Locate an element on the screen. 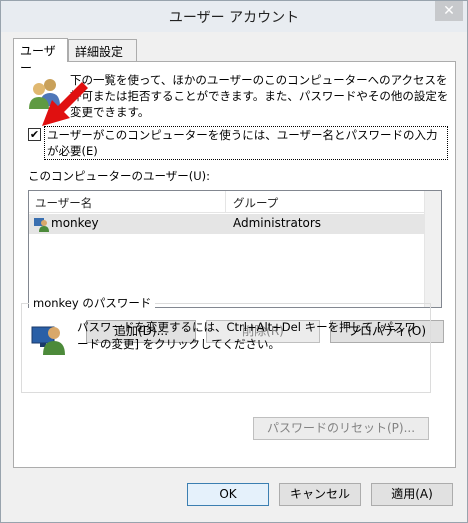 The height and width of the screenshot is (523, 468). column-header-username: ユーザー名 is located at coordinates (63, 203).